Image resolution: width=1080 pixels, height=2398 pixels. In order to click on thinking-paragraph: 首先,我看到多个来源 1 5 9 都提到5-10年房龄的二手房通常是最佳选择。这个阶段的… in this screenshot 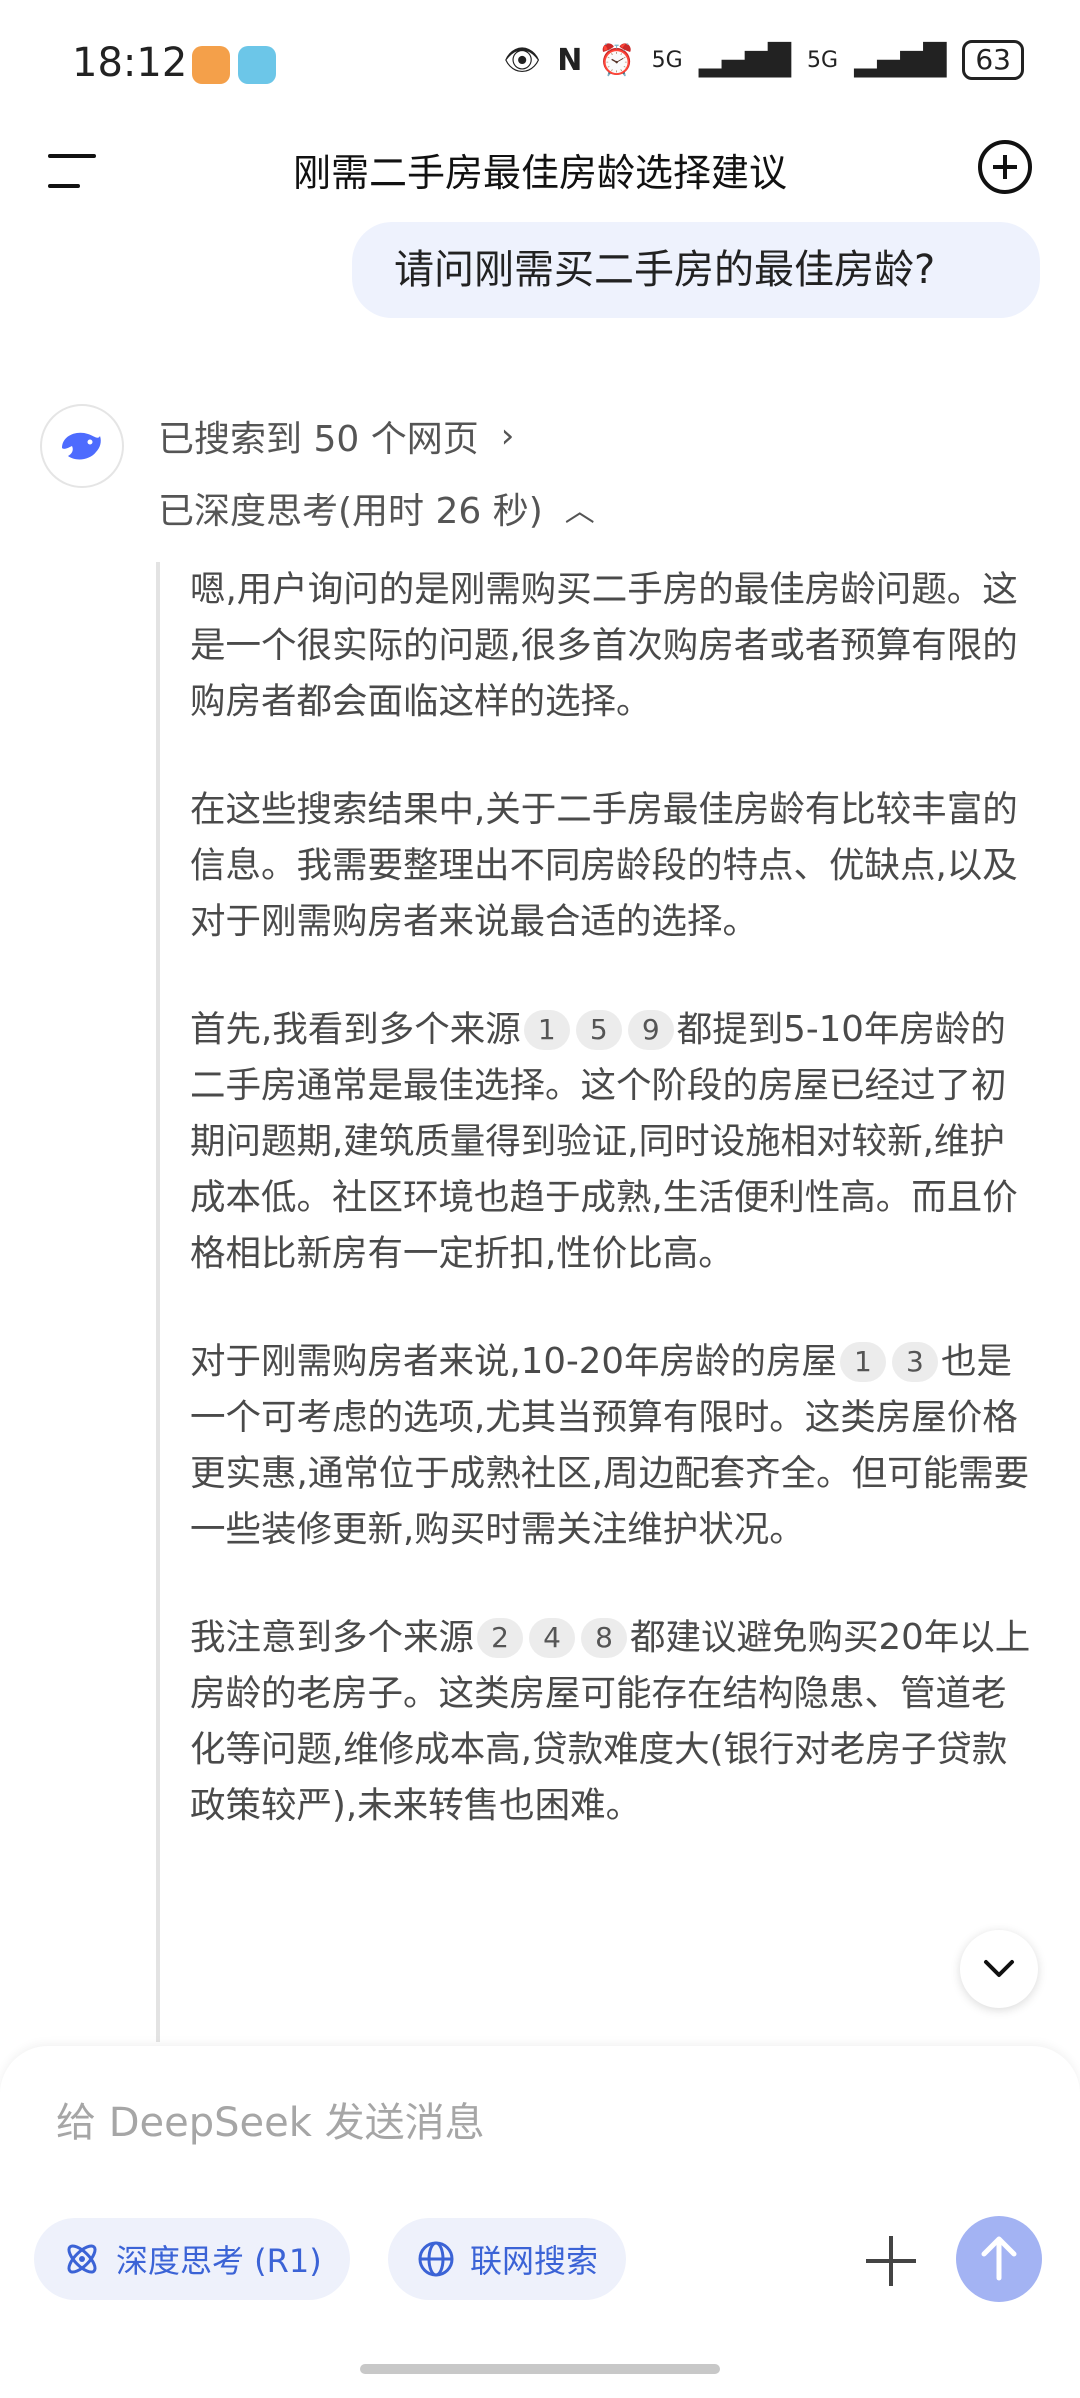, I will do `click(604, 1141)`.